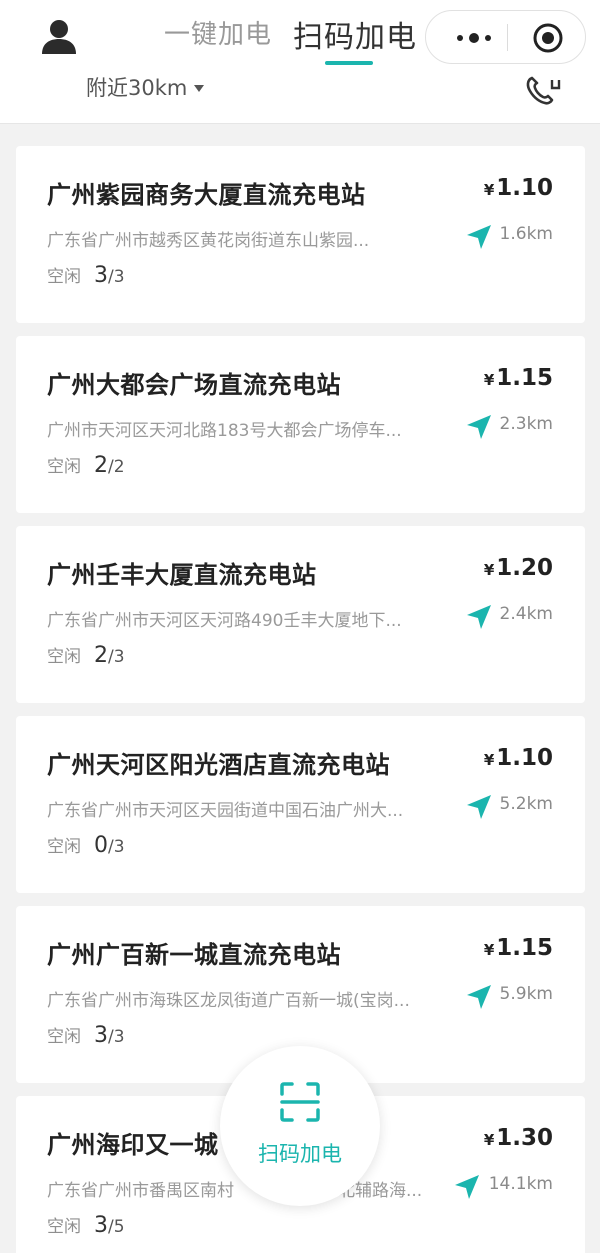 This screenshot has width=600, height=1253. Describe the element at coordinates (182, 575) in the screenshot. I see `station-name: 广州壬丰大厦直流充电站` at that location.